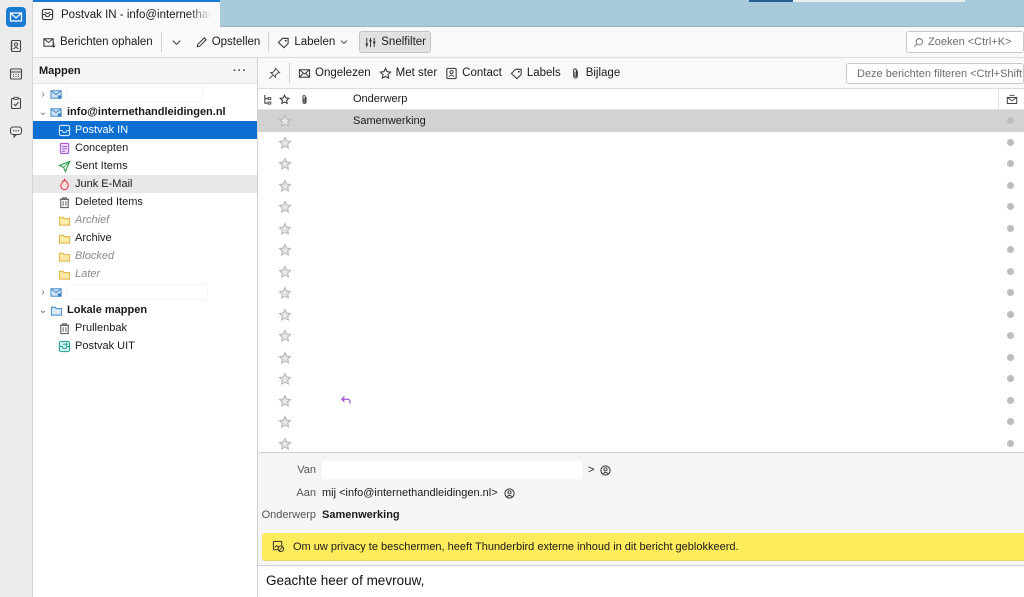 This screenshot has height=597, width=1024. Describe the element at coordinates (334, 73) in the screenshot. I see `filter-unread-button: Ongelezen` at that location.